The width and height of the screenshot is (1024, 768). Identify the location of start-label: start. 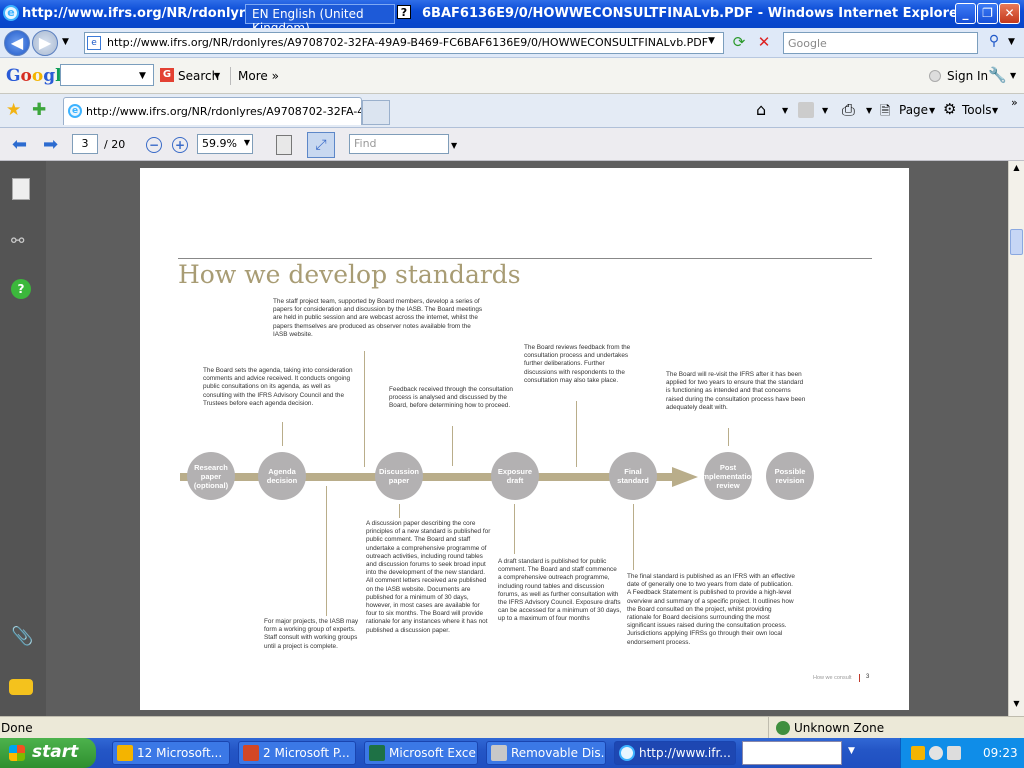
(55, 752).